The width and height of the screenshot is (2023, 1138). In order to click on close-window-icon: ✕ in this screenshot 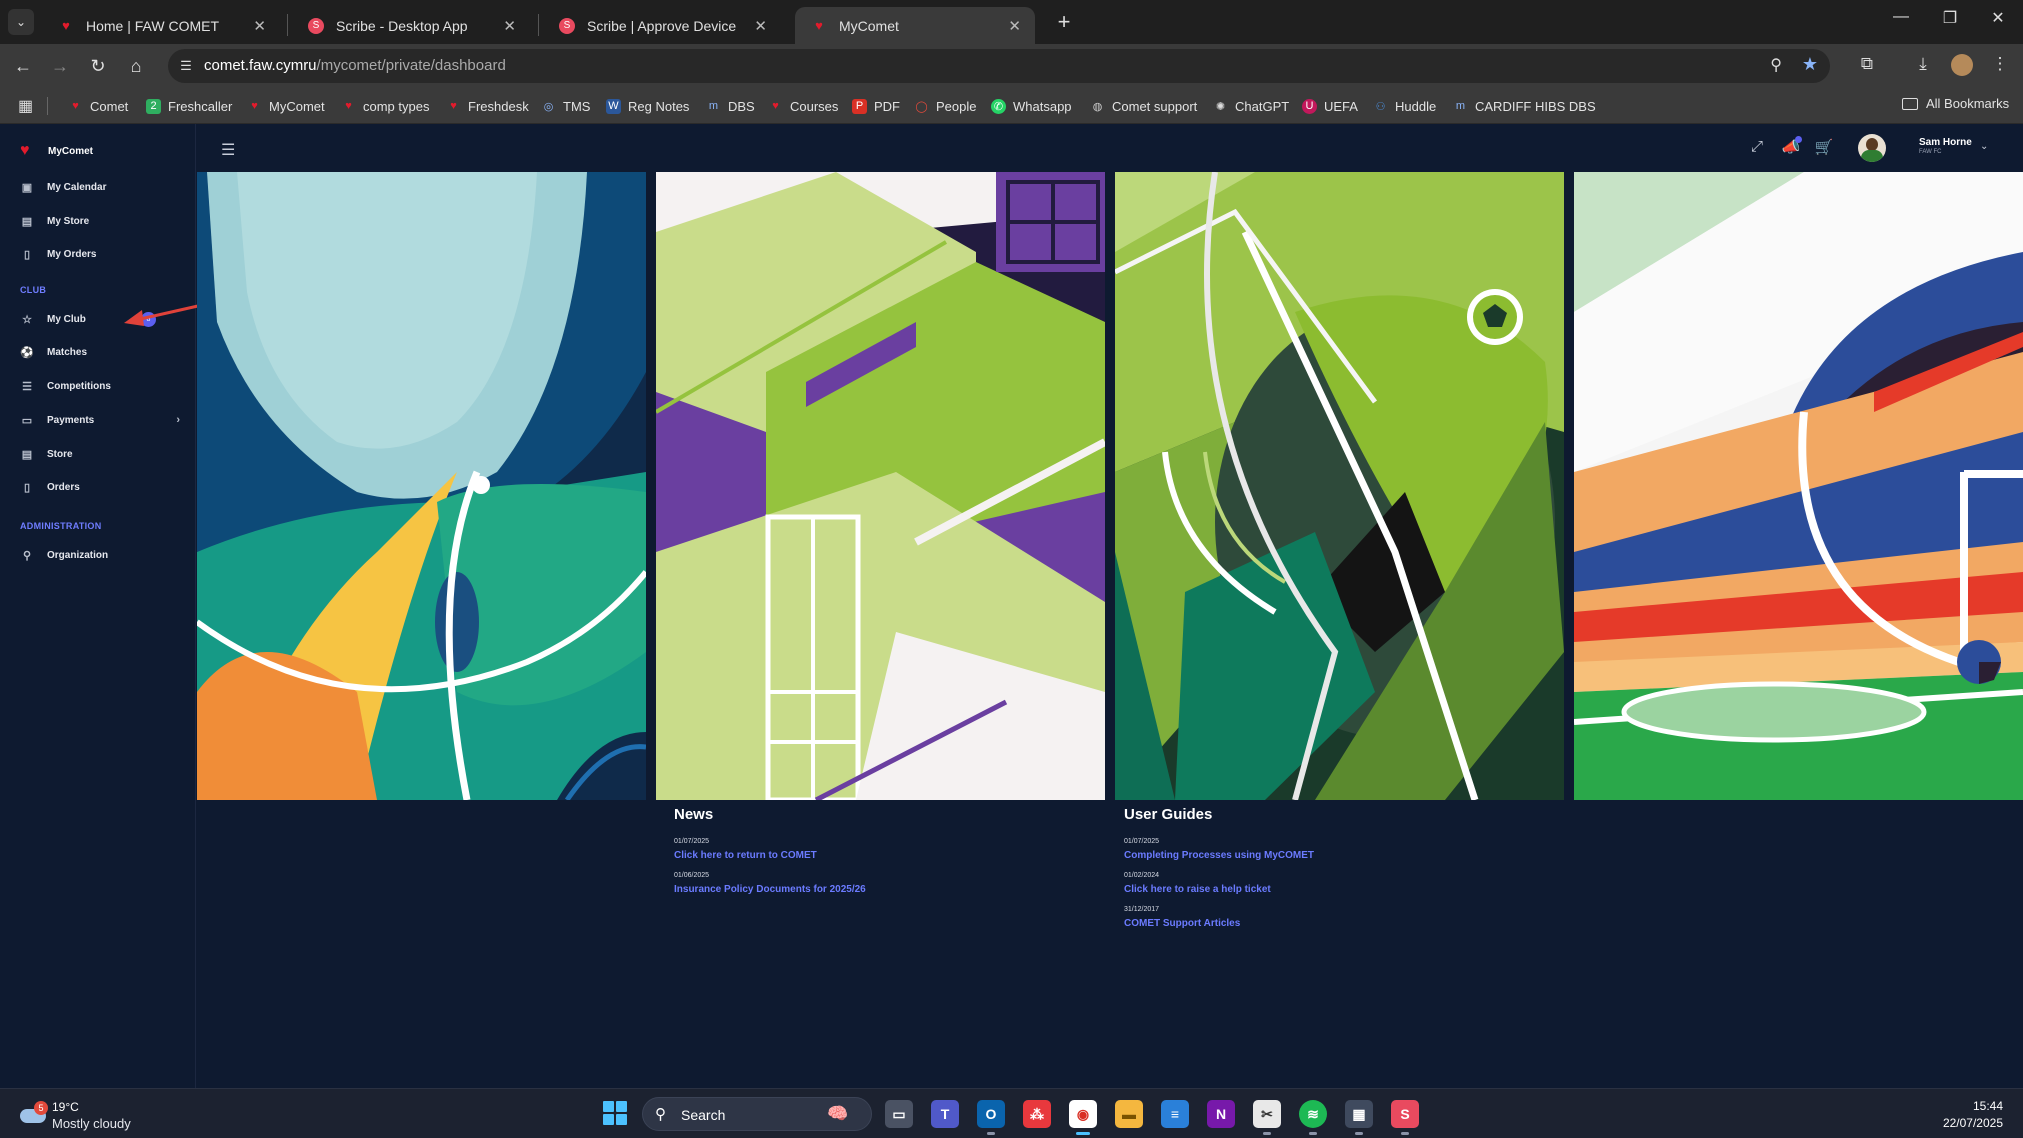, I will do `click(1998, 18)`.